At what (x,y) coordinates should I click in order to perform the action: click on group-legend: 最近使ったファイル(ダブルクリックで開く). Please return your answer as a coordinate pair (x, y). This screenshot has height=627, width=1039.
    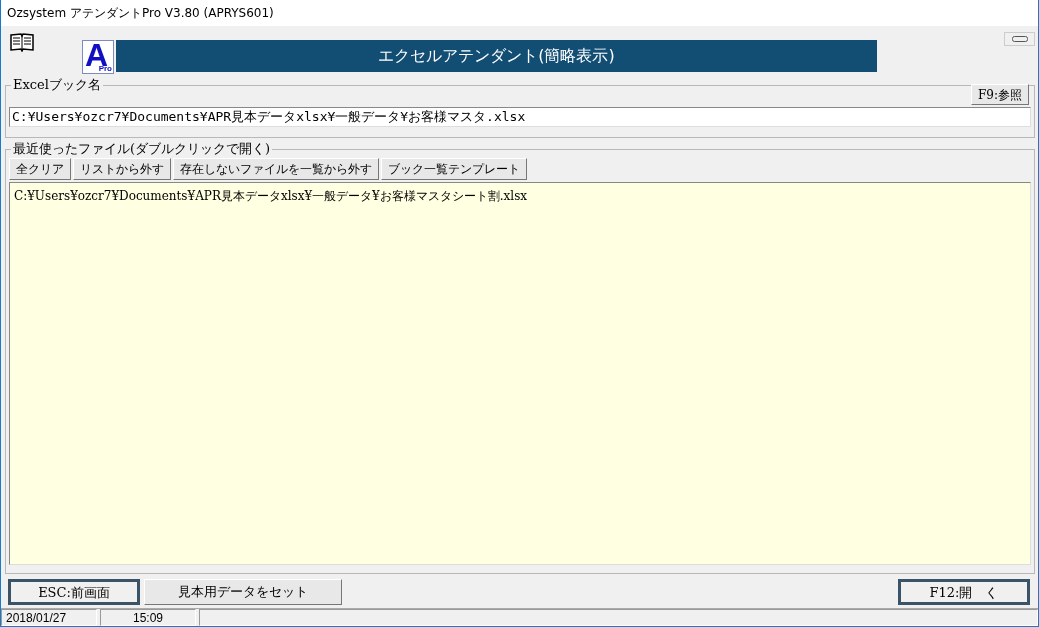
    Looking at the image, I should click on (142, 149).